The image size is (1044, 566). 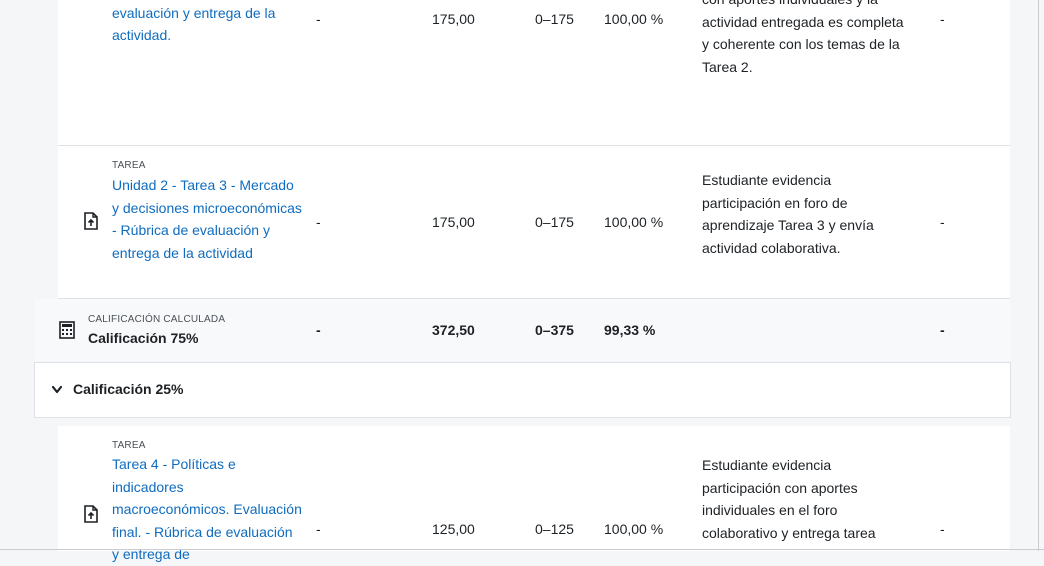 What do you see at coordinates (143, 338) in the screenshot?
I see `category-total-title: Calificación 75%` at bounding box center [143, 338].